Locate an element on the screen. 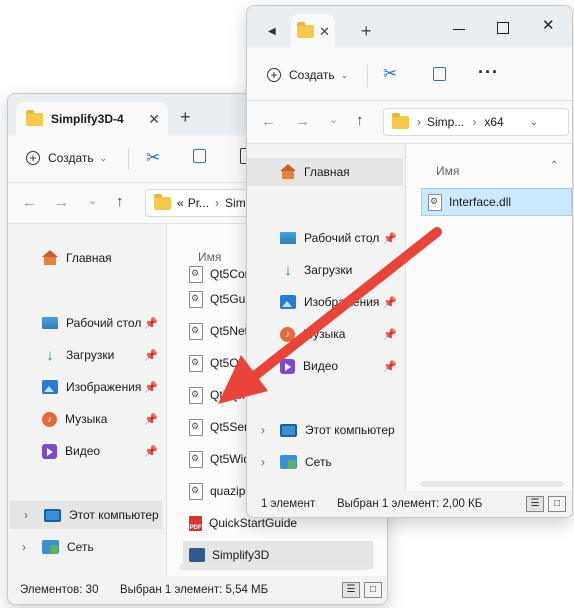  file-name: Interface.dll is located at coordinates (480, 202).